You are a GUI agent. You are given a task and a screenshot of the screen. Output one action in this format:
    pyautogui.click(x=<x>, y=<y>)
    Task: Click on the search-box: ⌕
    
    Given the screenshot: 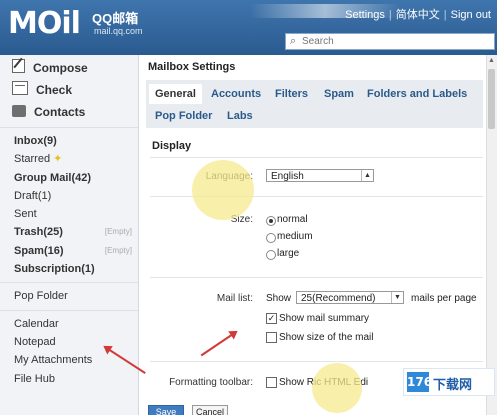 What is the action you would take?
    pyautogui.click(x=390, y=41)
    